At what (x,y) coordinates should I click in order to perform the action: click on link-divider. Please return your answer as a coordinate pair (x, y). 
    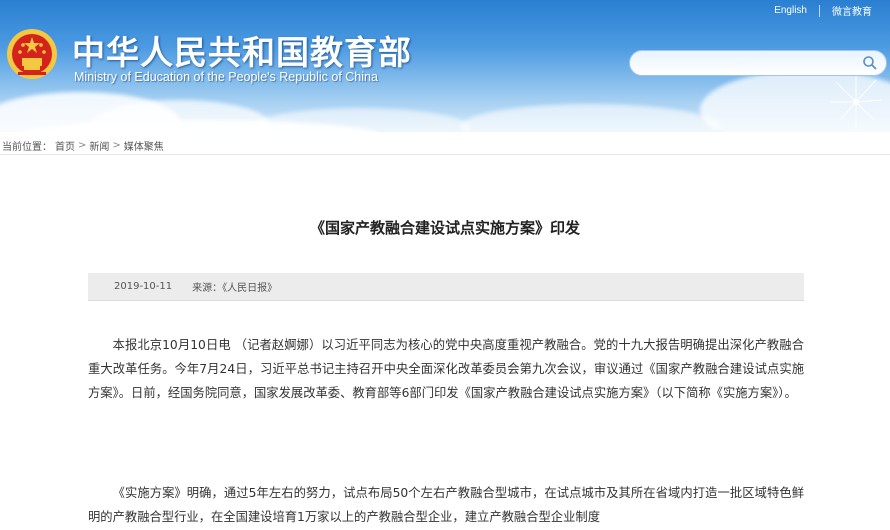
    Looking at the image, I should click on (819, 10).